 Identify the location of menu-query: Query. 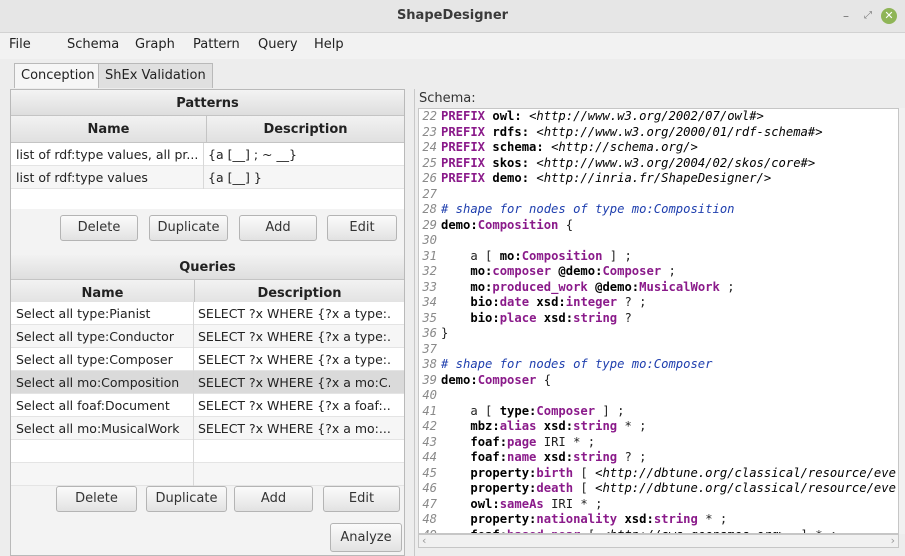
(278, 44).